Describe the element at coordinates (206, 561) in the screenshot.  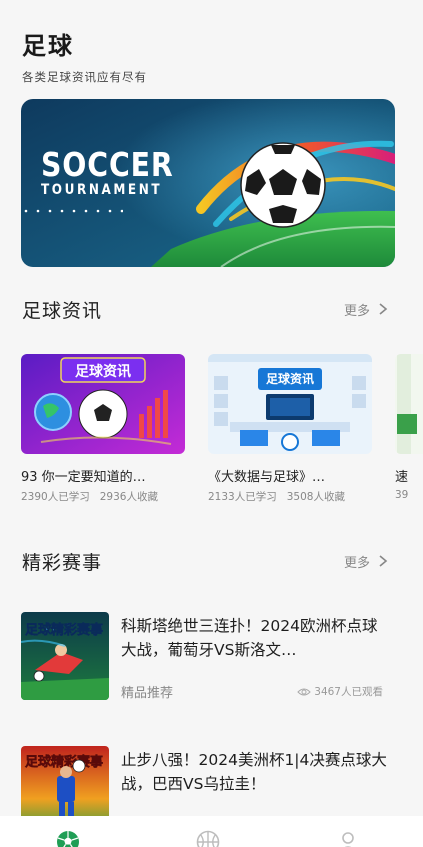
I see `matches-section-header: 精彩赛事 更多` at that location.